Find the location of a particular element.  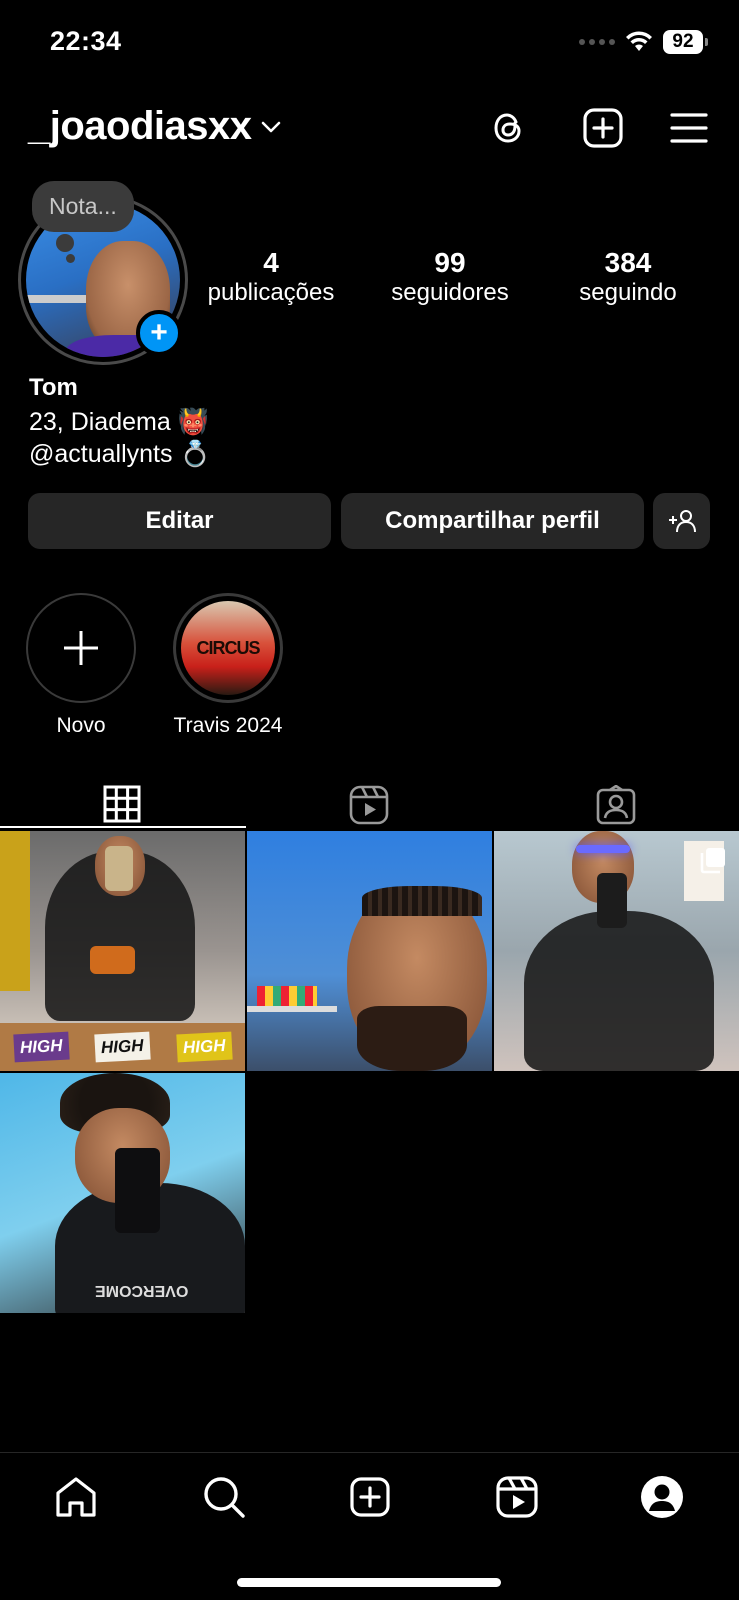

battery-indicator: 92 is located at coordinates (685, 42).